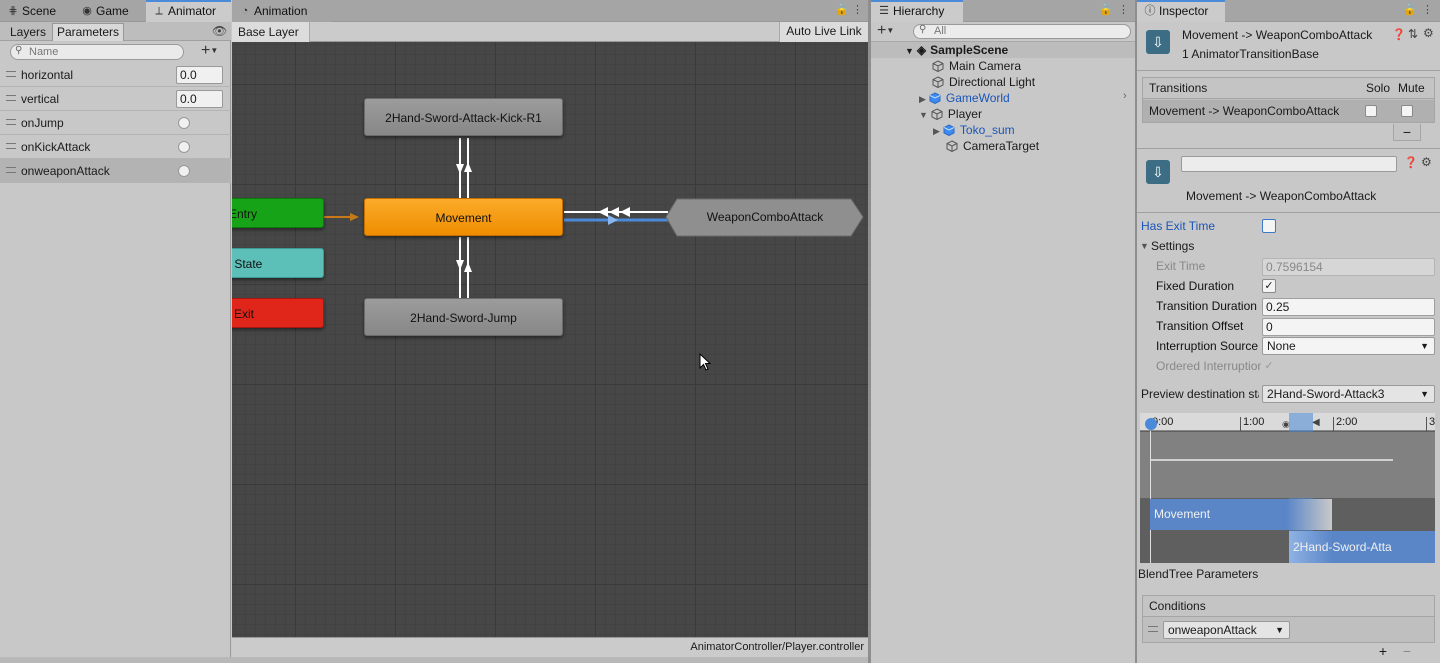 The image size is (1440, 663). What do you see at coordinates (36, 11) in the screenshot?
I see `tab-scene: ⋕ Scene` at bounding box center [36, 11].